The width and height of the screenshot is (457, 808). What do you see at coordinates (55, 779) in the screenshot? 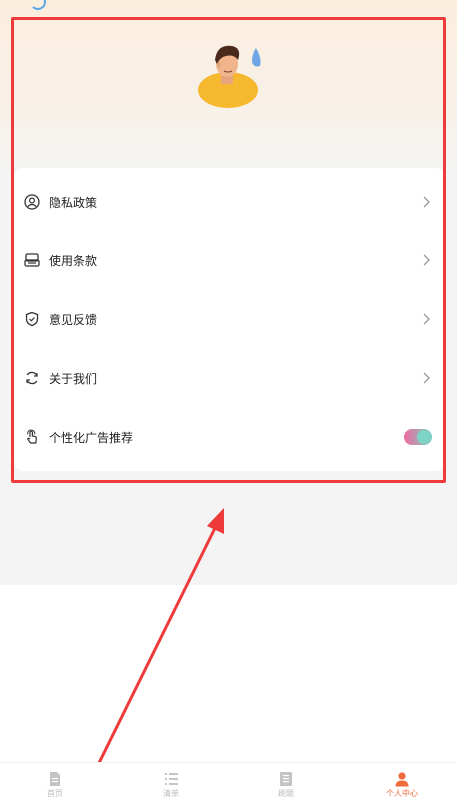
I see `document-icon` at bounding box center [55, 779].